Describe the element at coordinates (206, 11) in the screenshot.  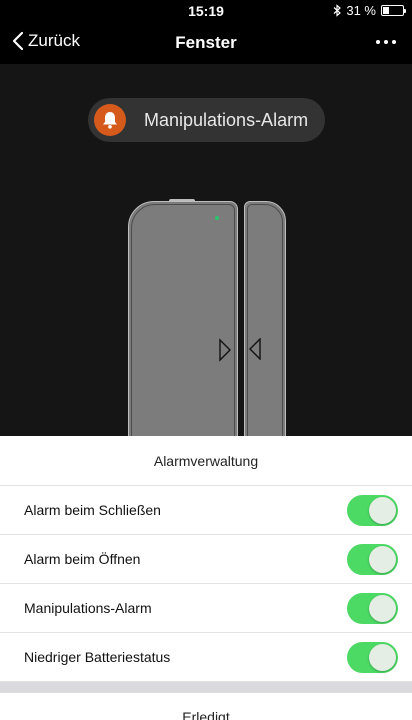
I see `status-bar: 15:19 31 %` at that location.